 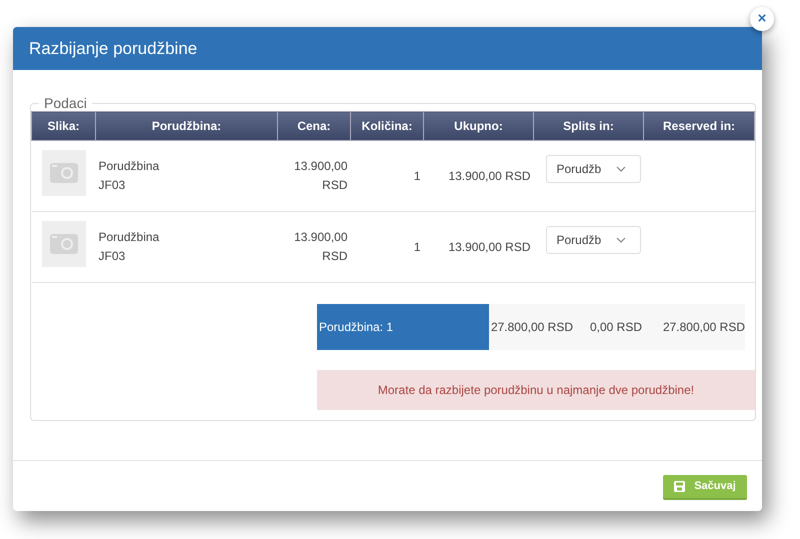 I want to click on column-header: Količina:, so click(x=387, y=126).